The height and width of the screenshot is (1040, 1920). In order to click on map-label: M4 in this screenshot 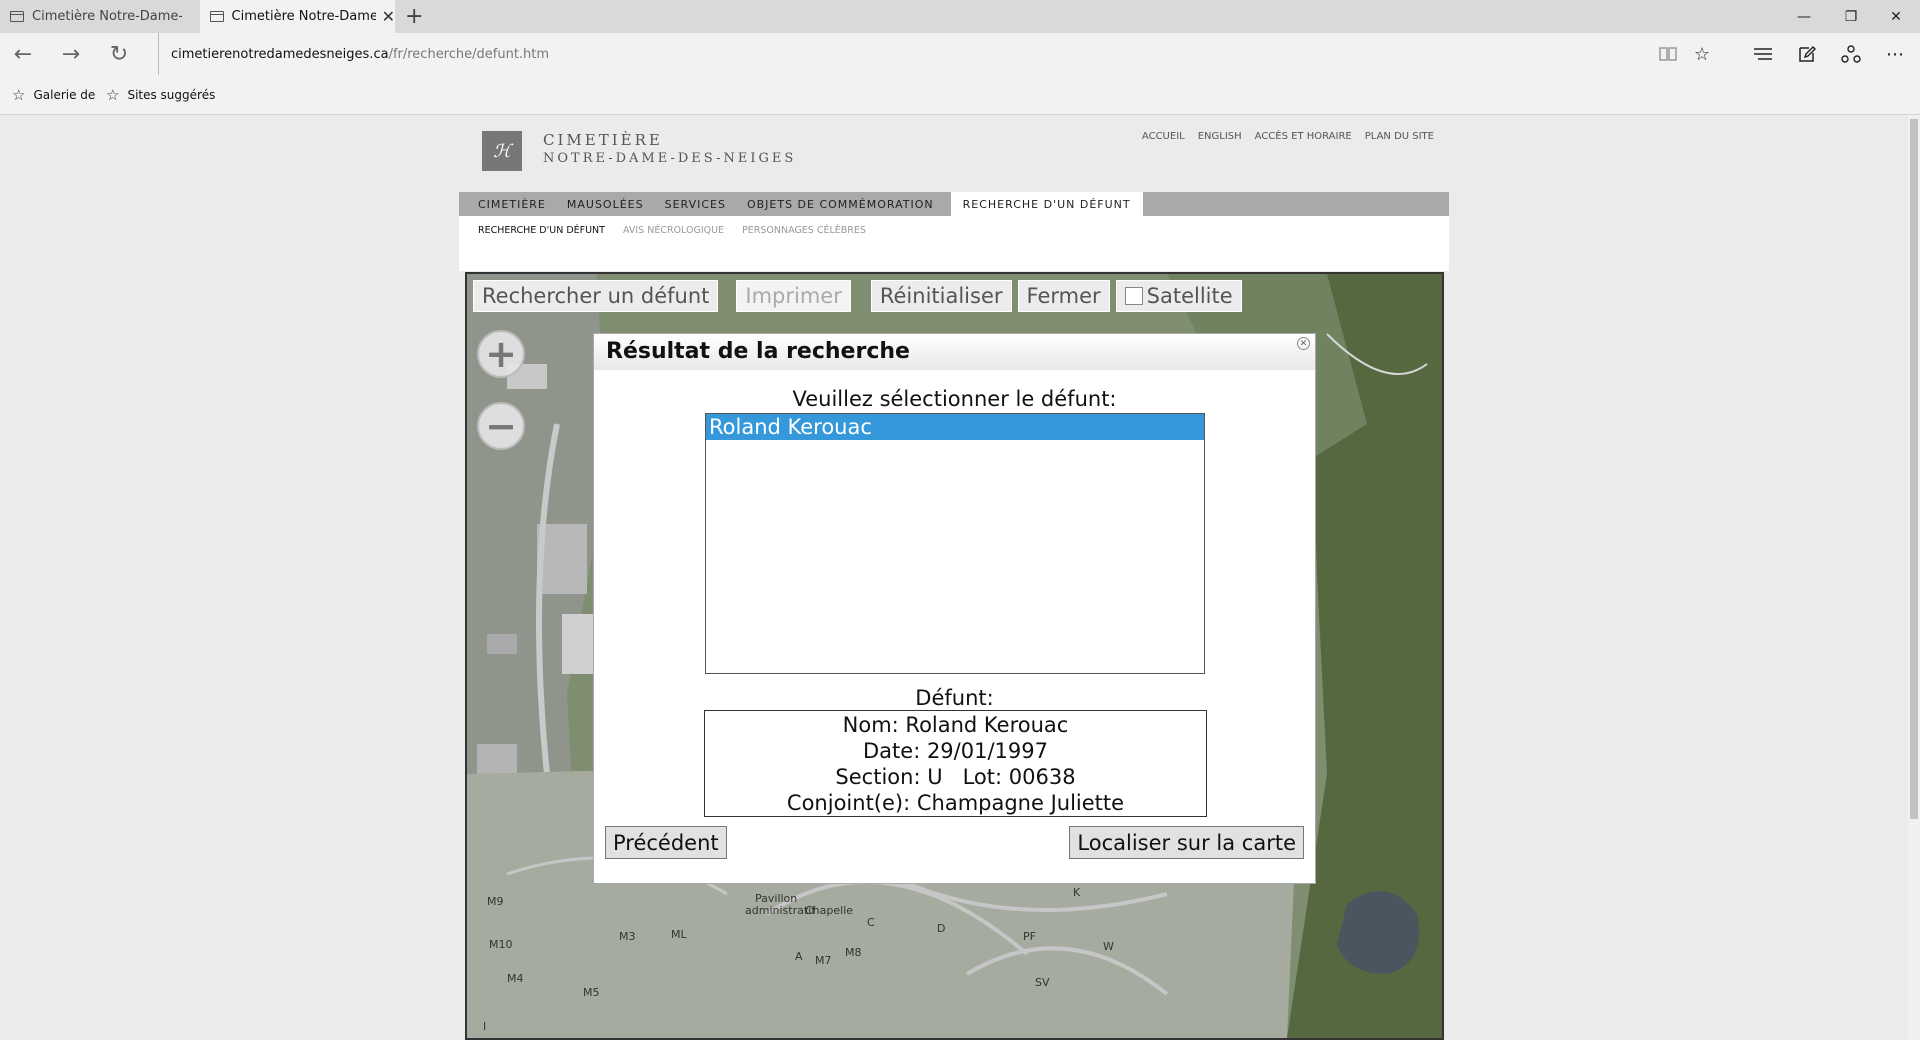, I will do `click(515, 978)`.